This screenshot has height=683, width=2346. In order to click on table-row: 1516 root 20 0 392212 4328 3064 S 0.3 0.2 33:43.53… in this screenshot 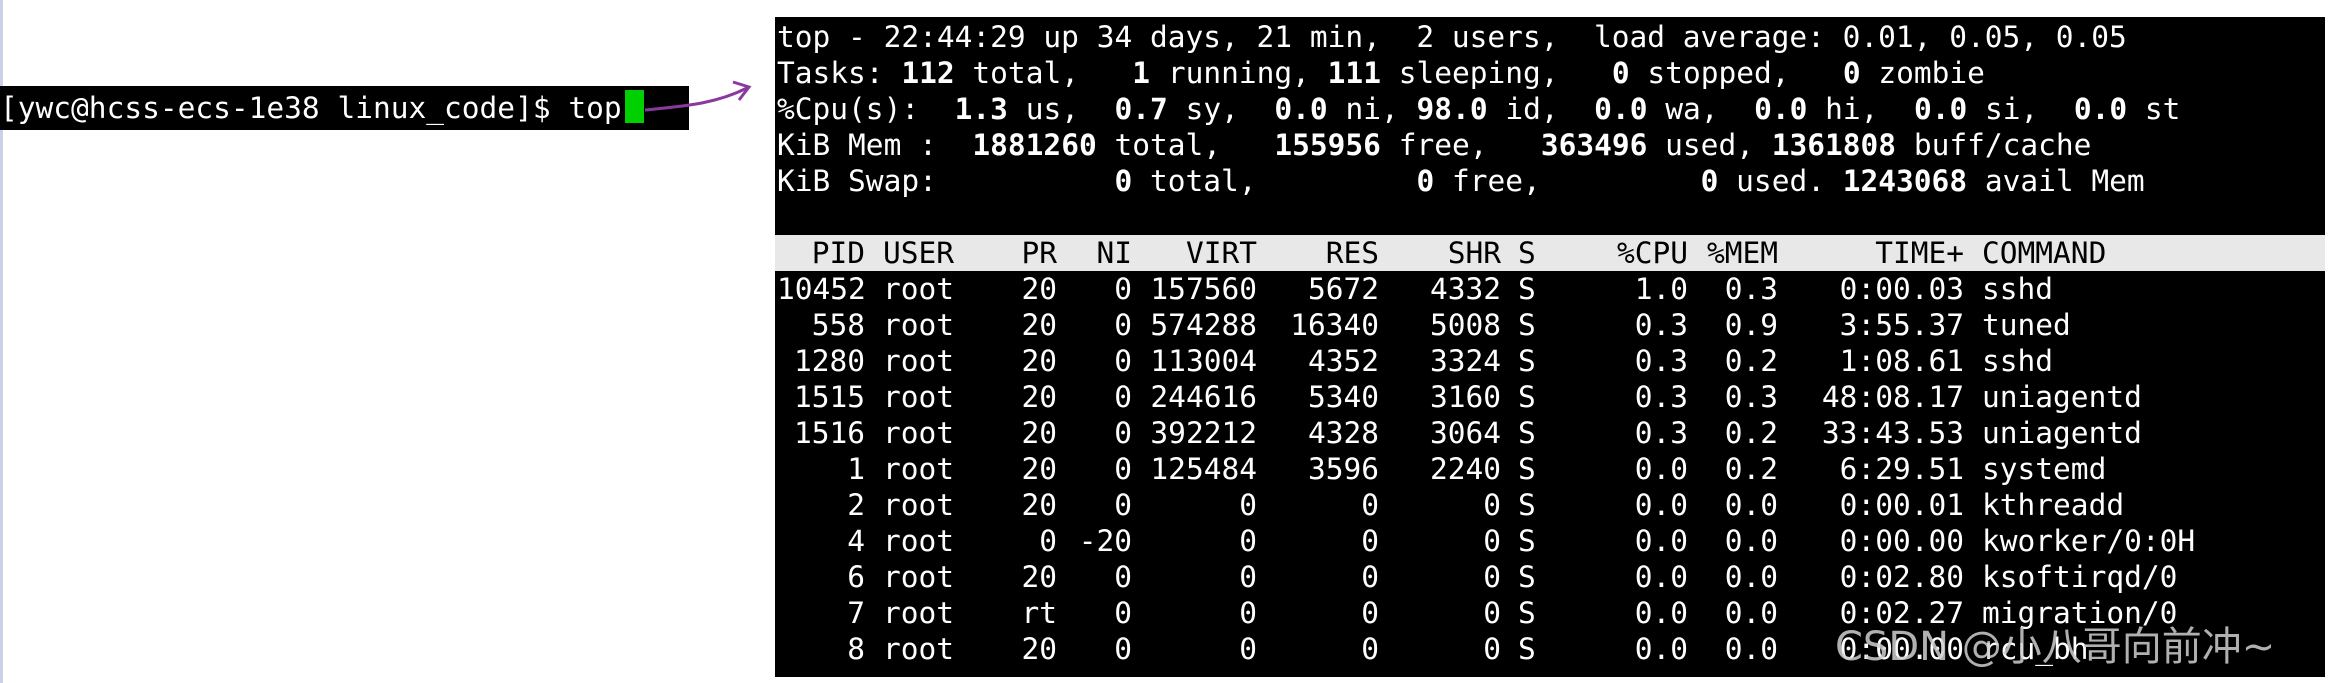, I will do `click(1550, 433)`.